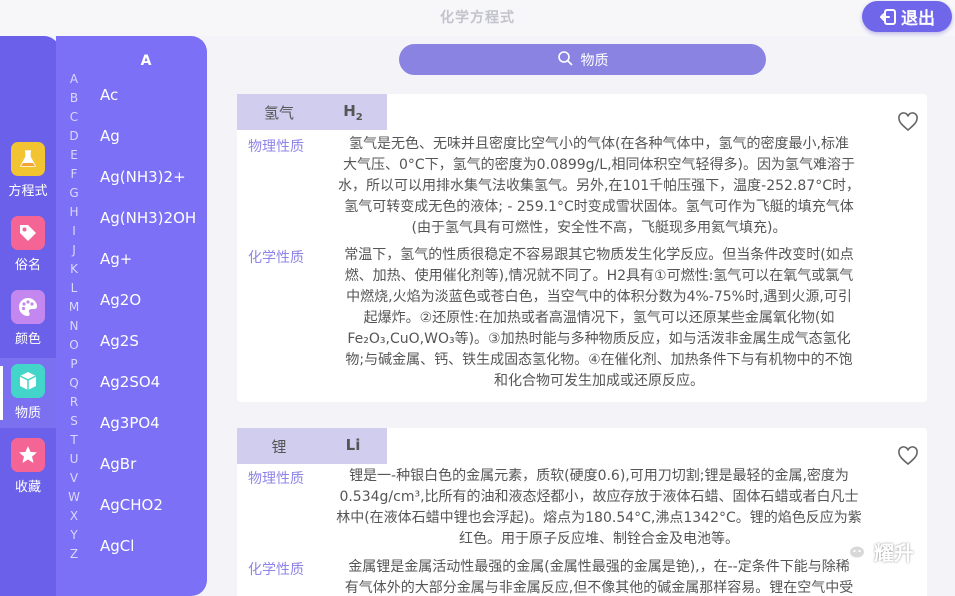 The height and width of the screenshot is (596, 955). I want to click on index-letter: J, so click(74, 250).